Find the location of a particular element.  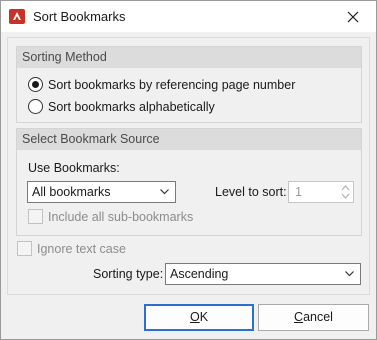

sorting-type-value: Ascending is located at coordinates (199, 274).